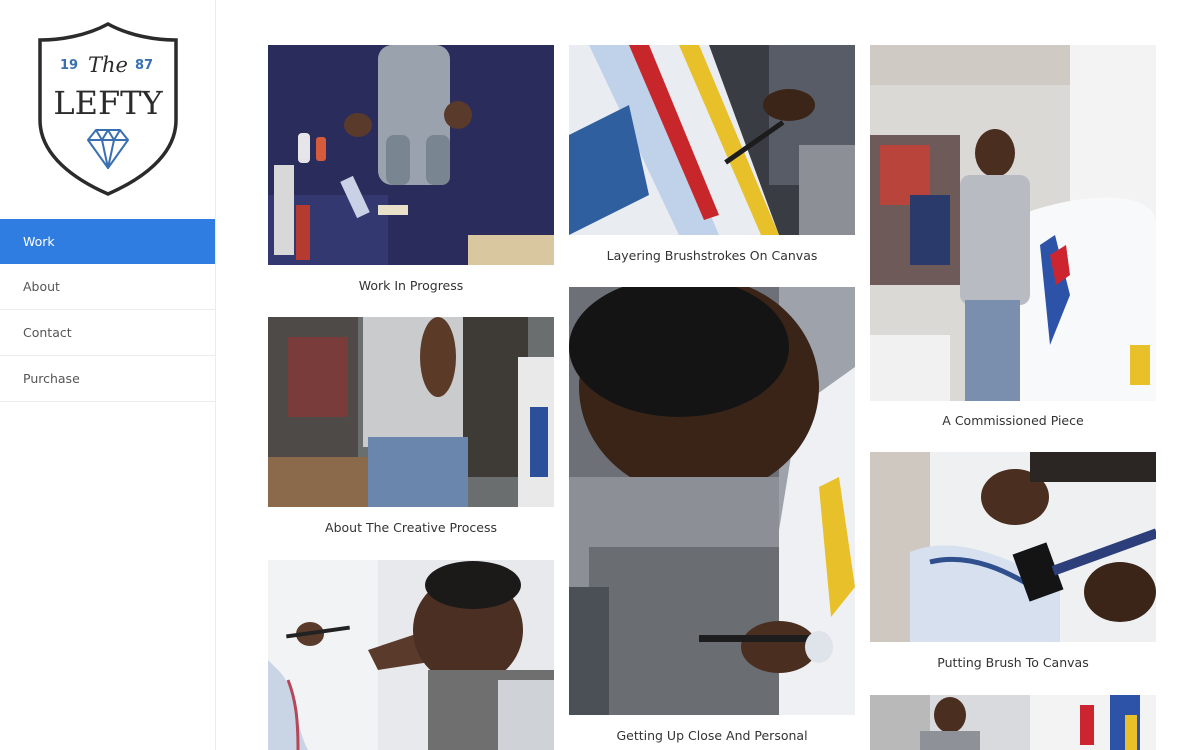 This screenshot has width=1200, height=750. I want to click on lefty-logo: The 19 87 LEFTY, so click(108, 110).